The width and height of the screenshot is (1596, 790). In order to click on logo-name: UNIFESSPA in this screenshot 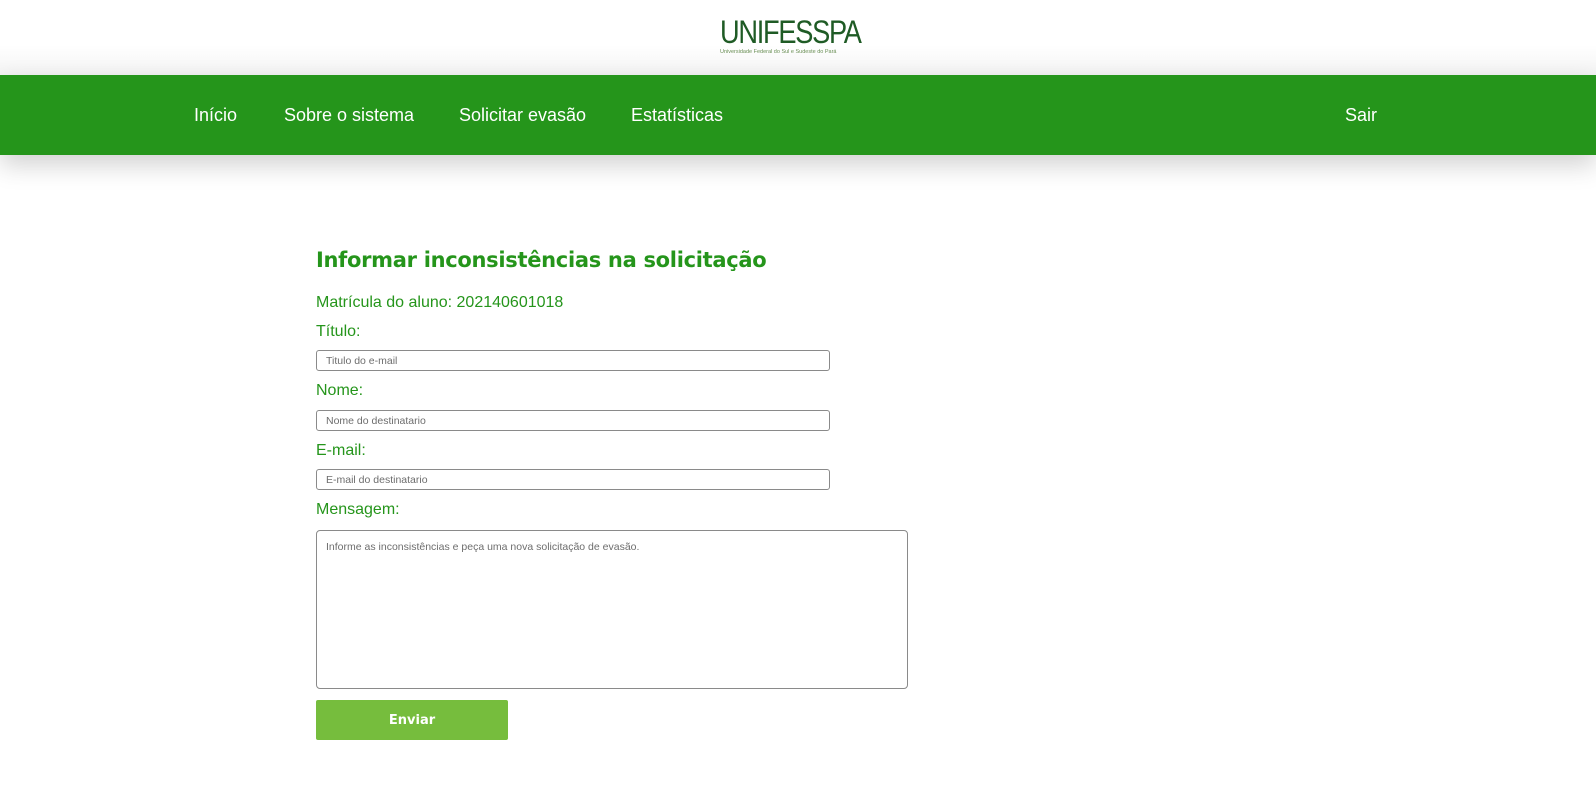, I will do `click(791, 32)`.